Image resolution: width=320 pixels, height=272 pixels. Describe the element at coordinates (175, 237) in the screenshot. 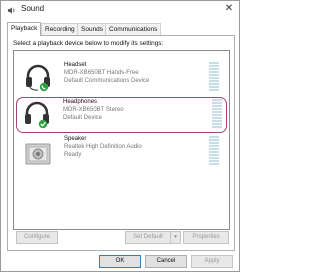

I see `set-default-dropdown-icon: ▼` at that location.